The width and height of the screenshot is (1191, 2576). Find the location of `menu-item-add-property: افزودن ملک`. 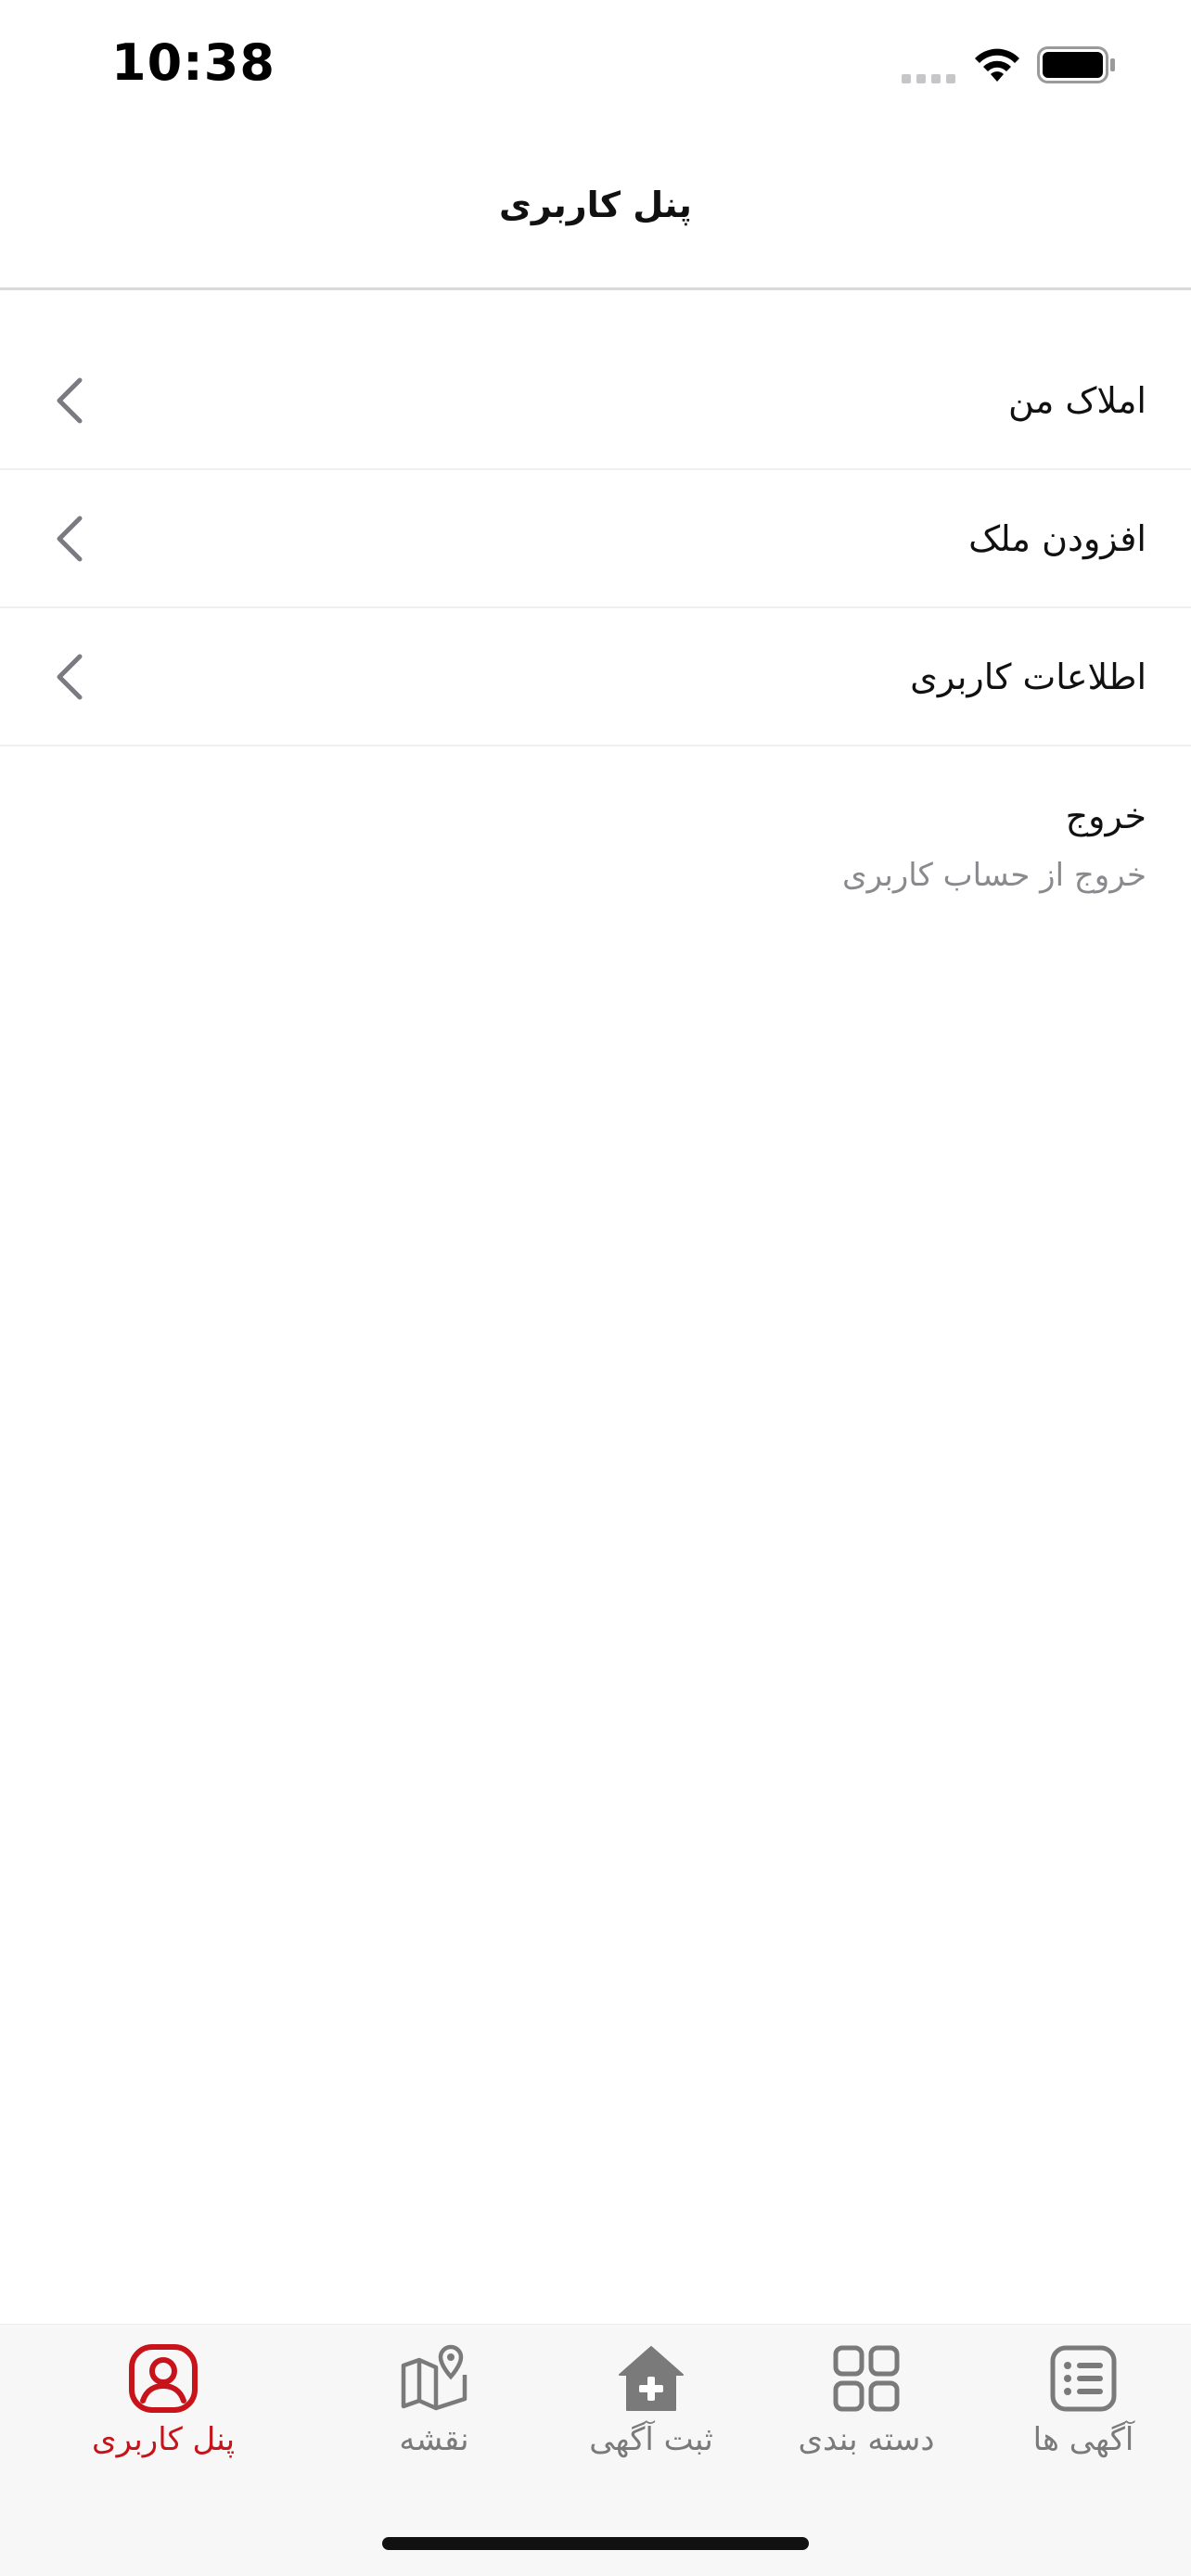

menu-item-add-property: افزودن ملک is located at coordinates (595, 539).